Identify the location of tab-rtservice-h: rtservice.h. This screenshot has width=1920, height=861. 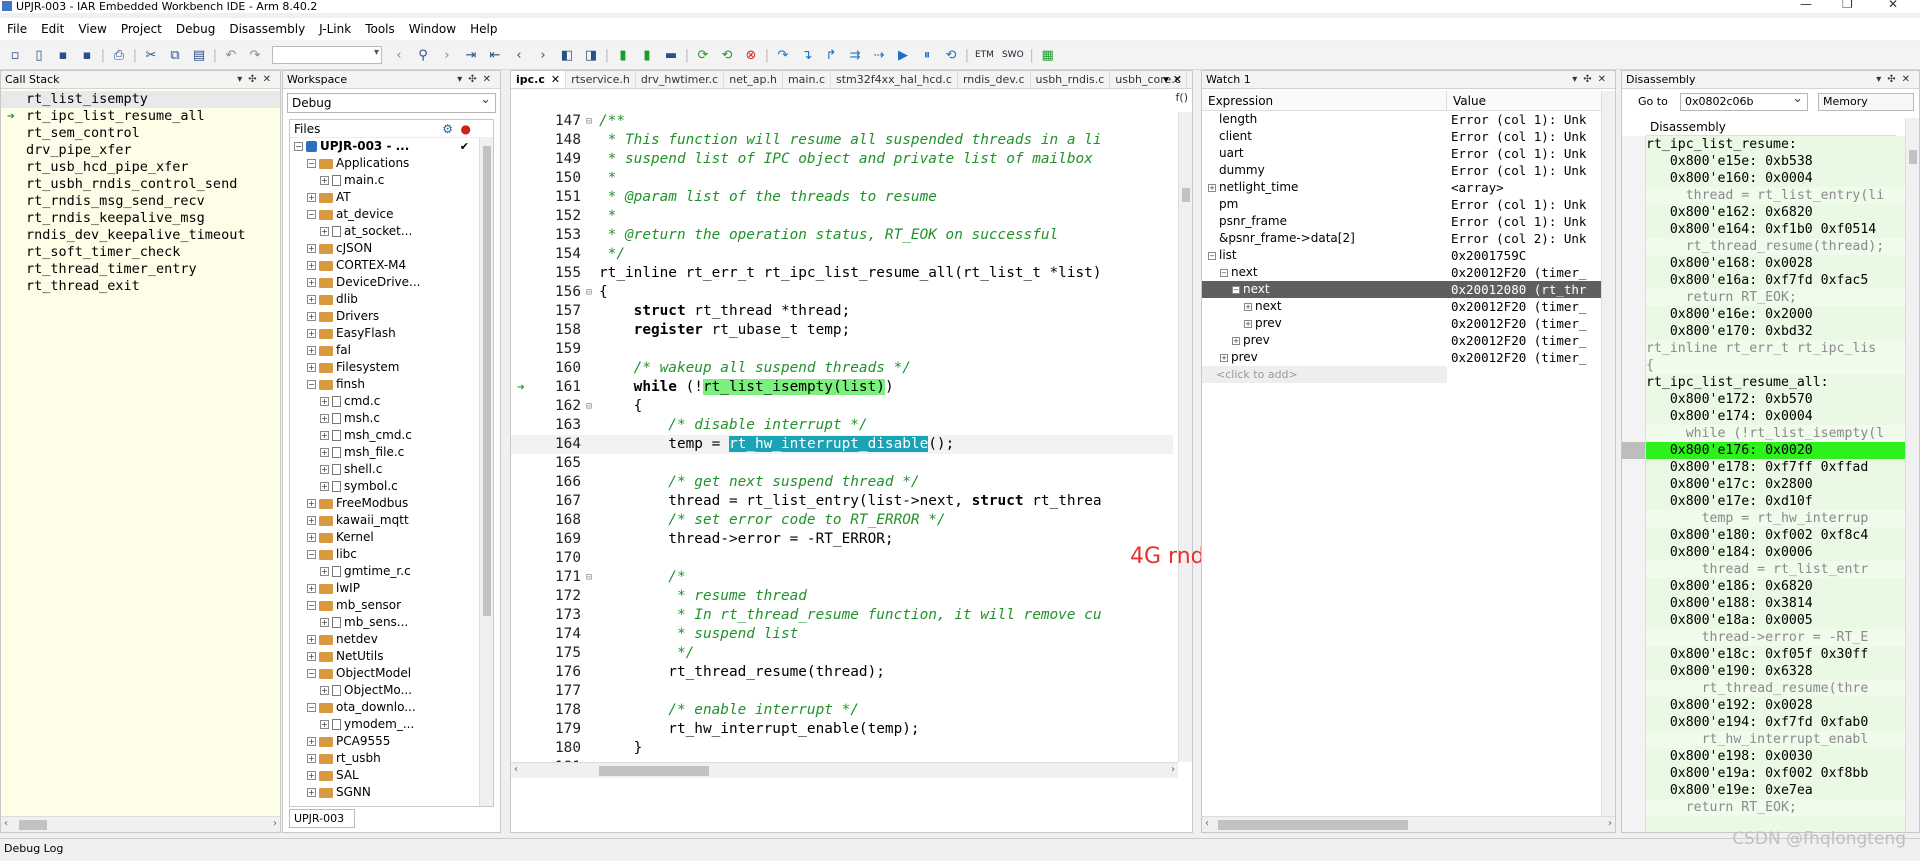
(601, 79).